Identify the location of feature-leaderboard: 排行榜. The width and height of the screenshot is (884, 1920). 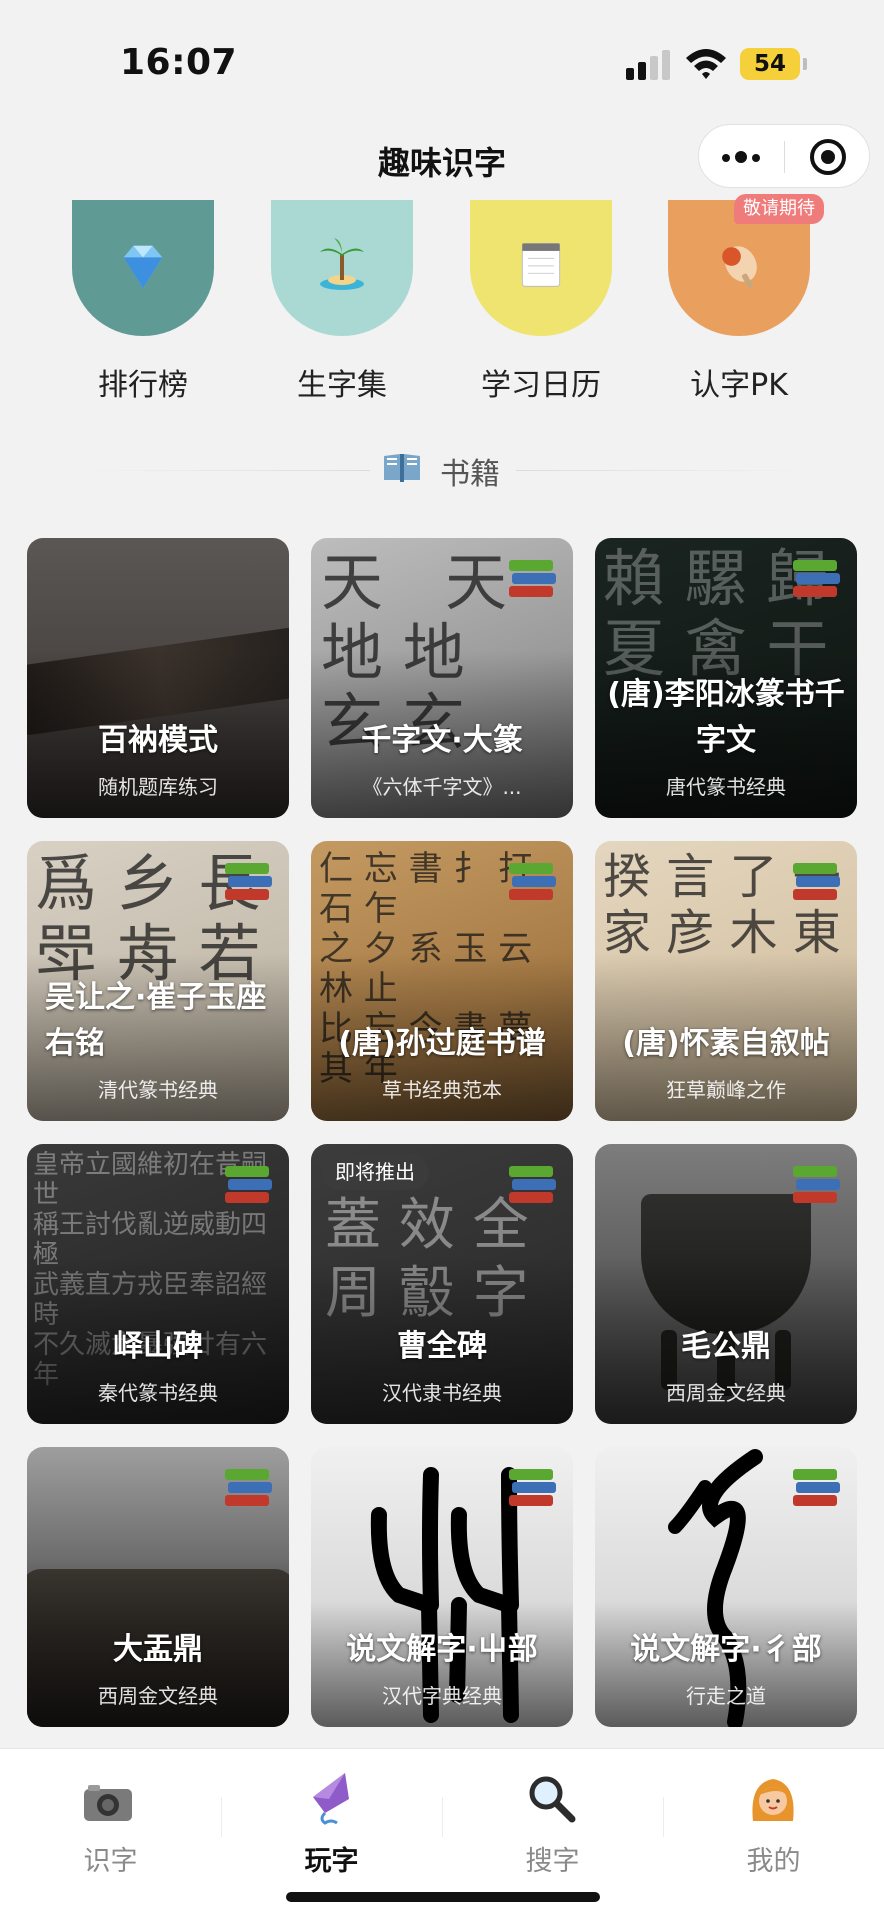
(143, 305).